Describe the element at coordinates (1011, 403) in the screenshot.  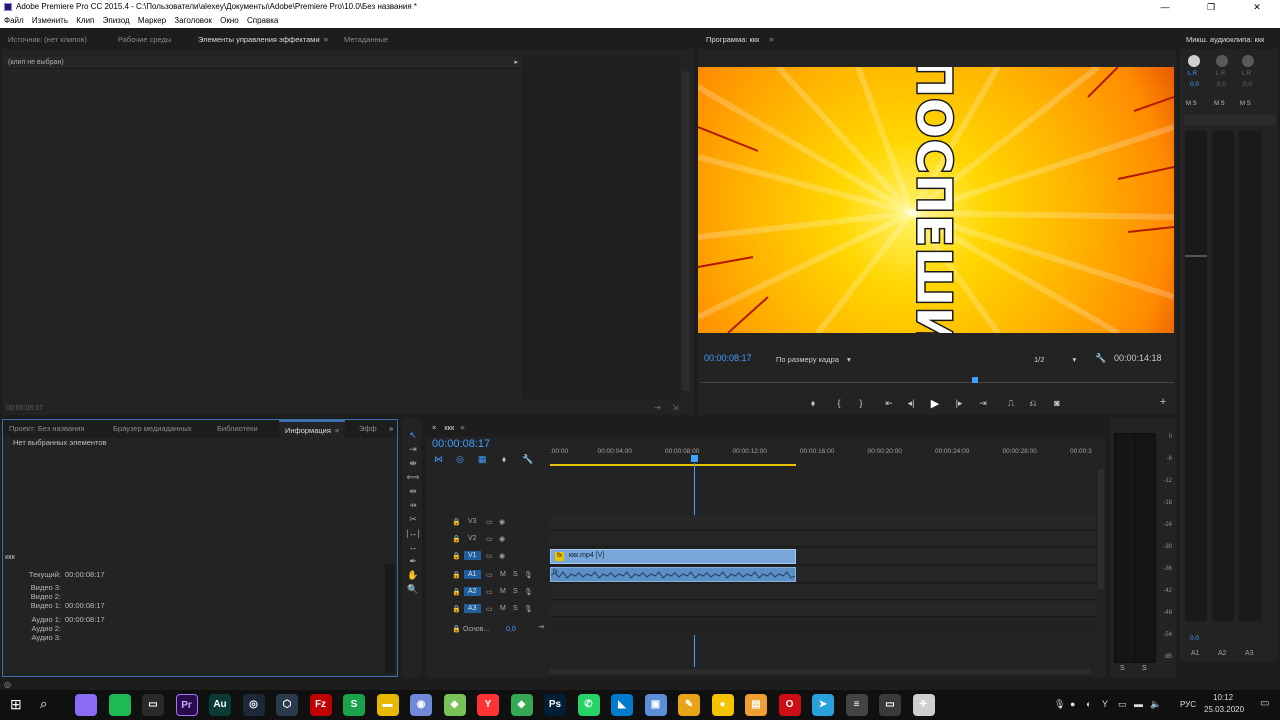
I see `lift-icon: ⎍` at that location.